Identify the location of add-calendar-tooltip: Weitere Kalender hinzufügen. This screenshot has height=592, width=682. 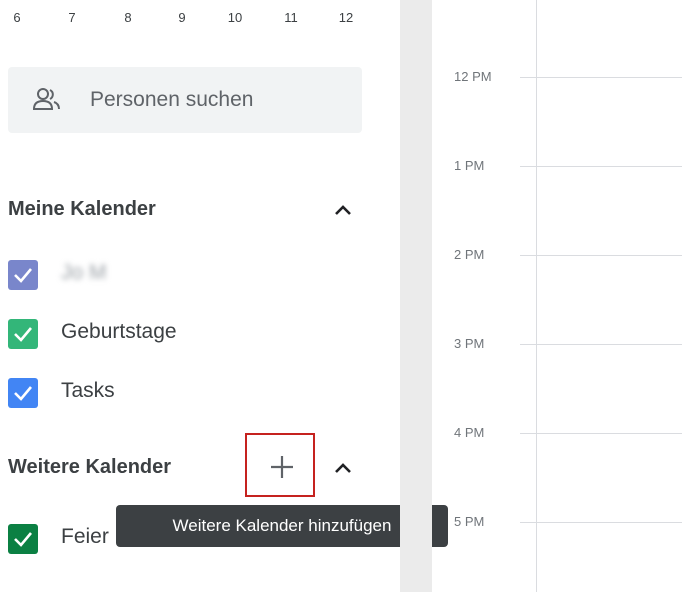
(282, 526).